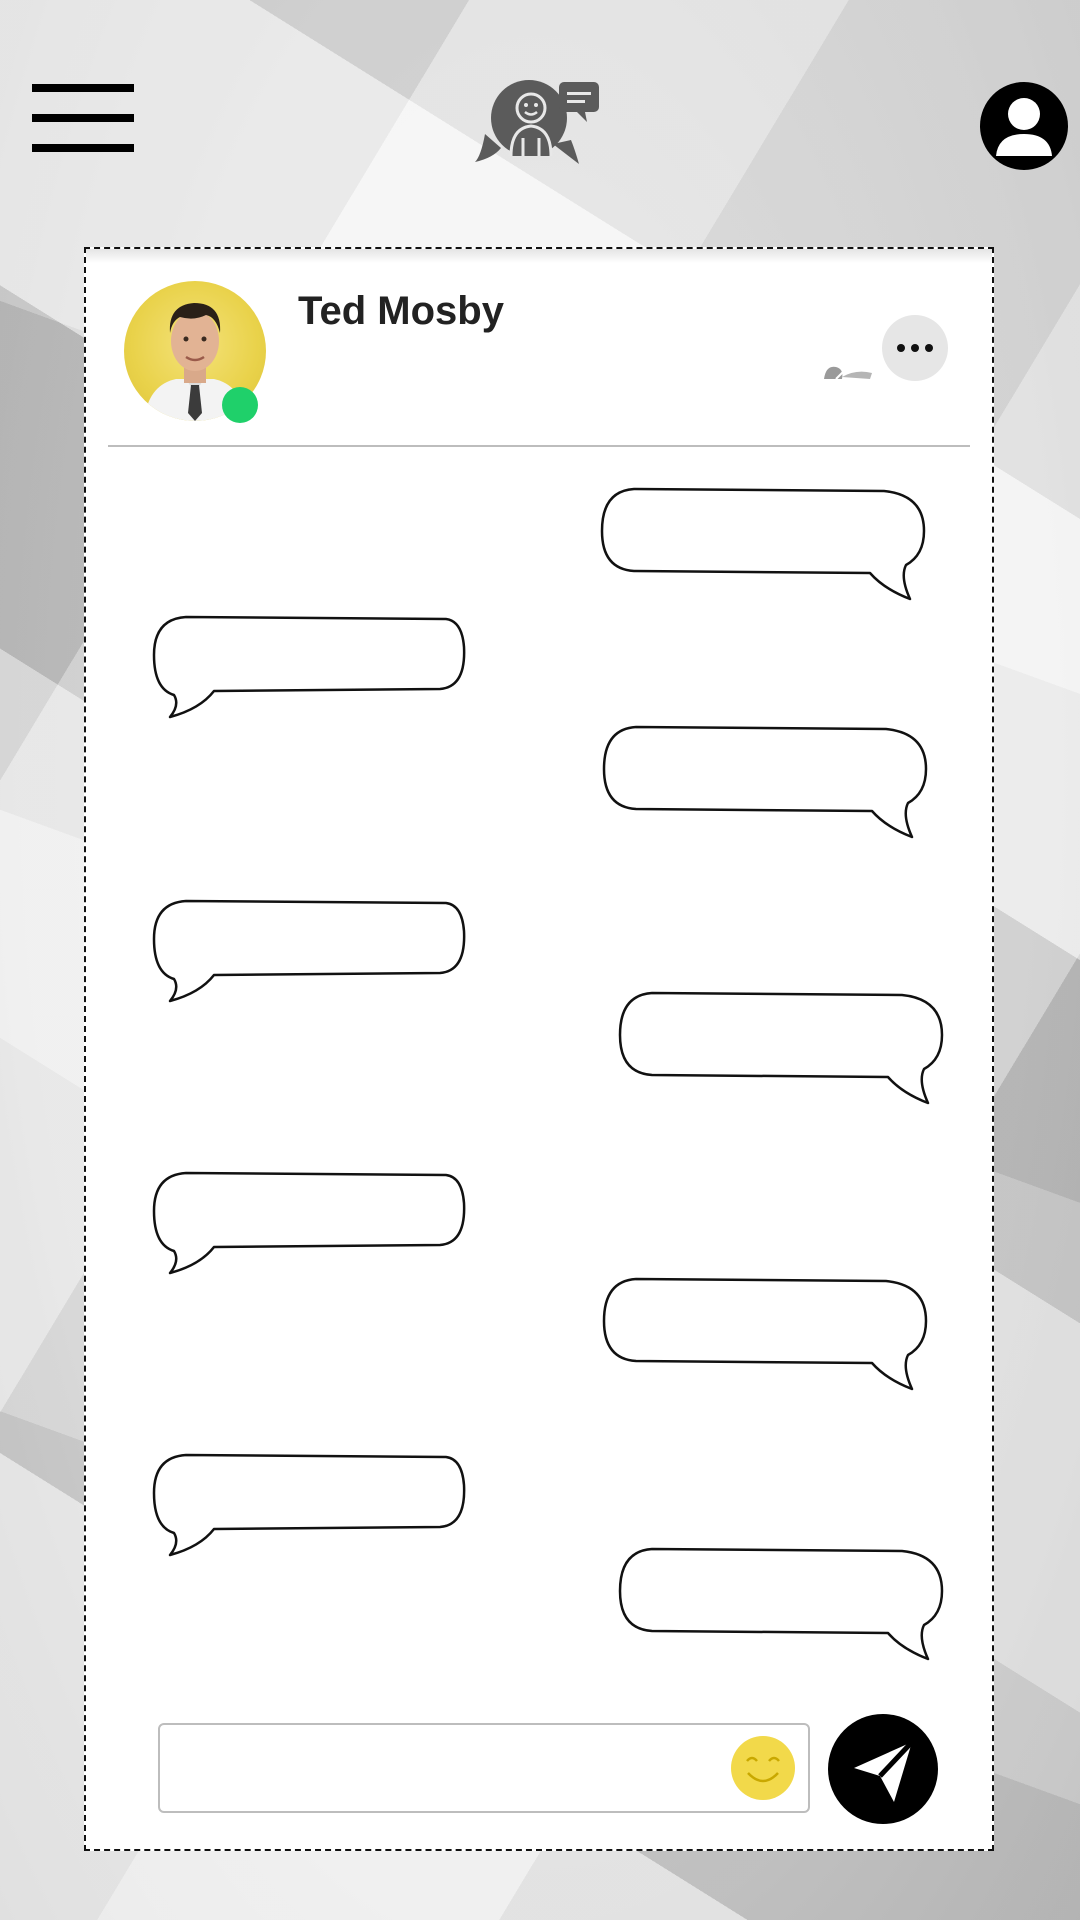  Describe the element at coordinates (240, 405) in the screenshot. I see `online-status-indicator` at that location.